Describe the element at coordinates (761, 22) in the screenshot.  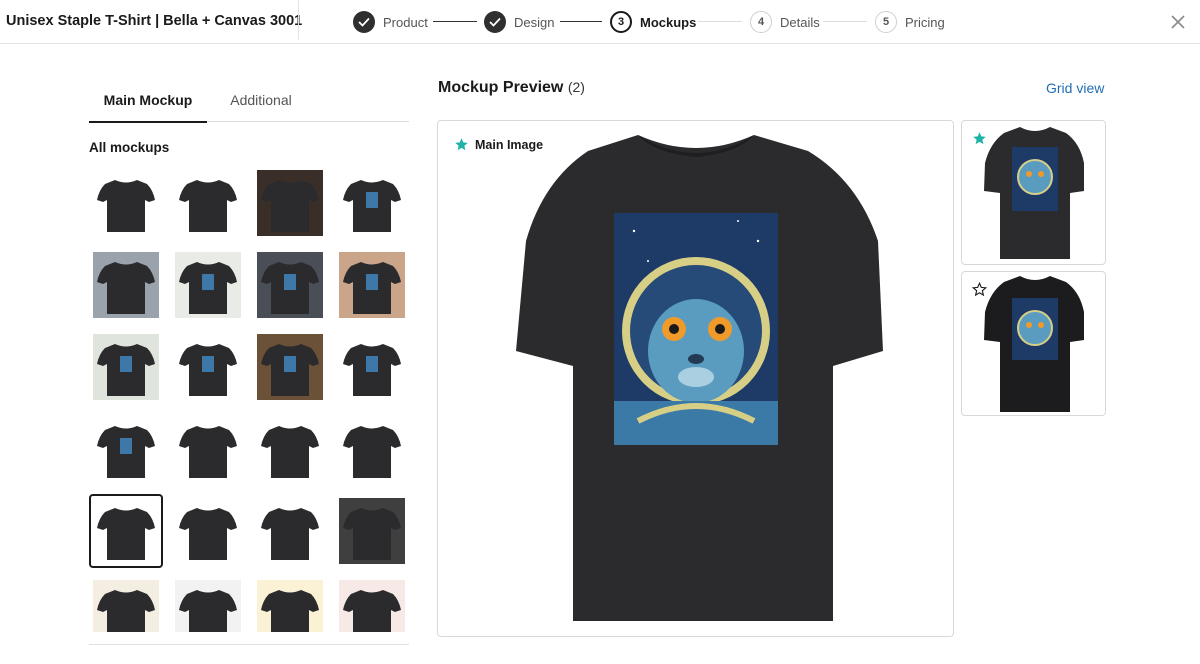
I see `step-number: 4` at that location.